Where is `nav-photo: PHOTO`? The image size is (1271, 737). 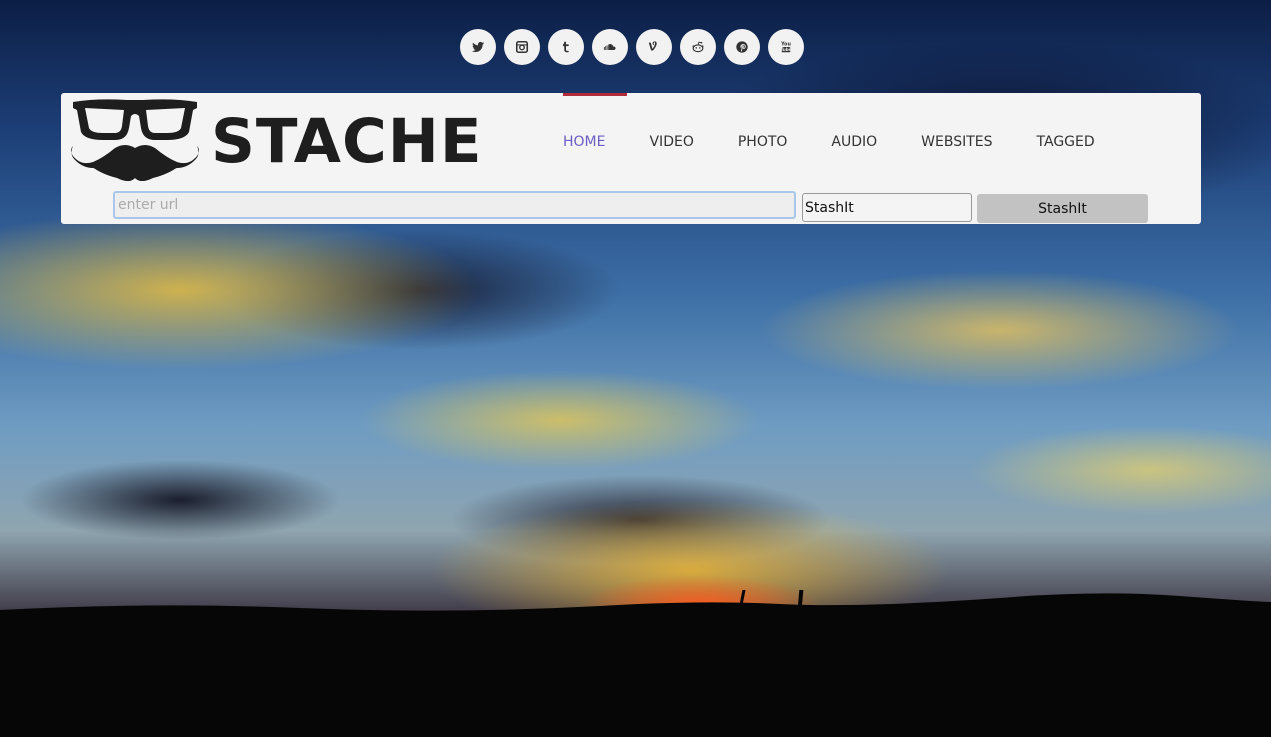 nav-photo: PHOTO is located at coordinates (763, 128).